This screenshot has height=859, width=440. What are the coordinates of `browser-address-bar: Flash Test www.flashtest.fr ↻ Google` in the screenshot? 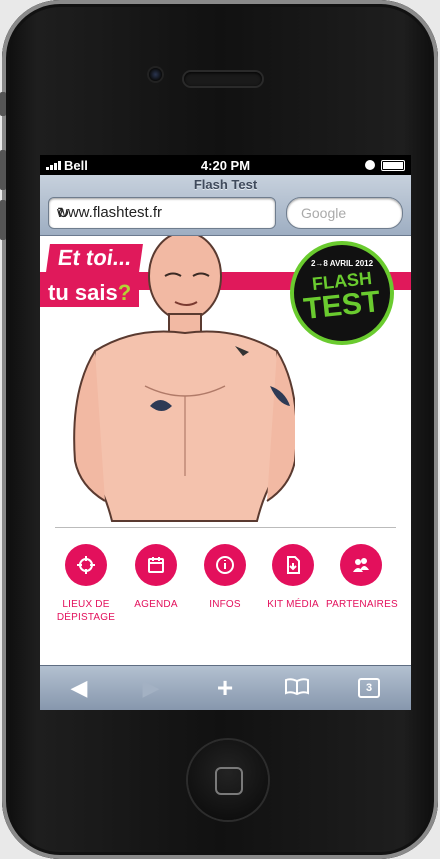 It's located at (225, 205).